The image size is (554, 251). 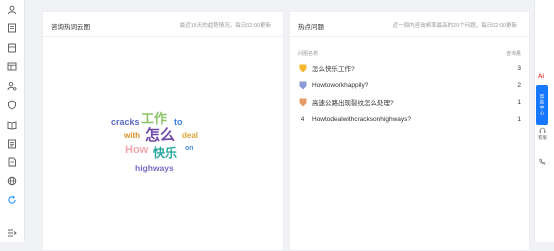 What do you see at coordinates (519, 85) in the screenshot?
I see `question-count: 2` at bounding box center [519, 85].